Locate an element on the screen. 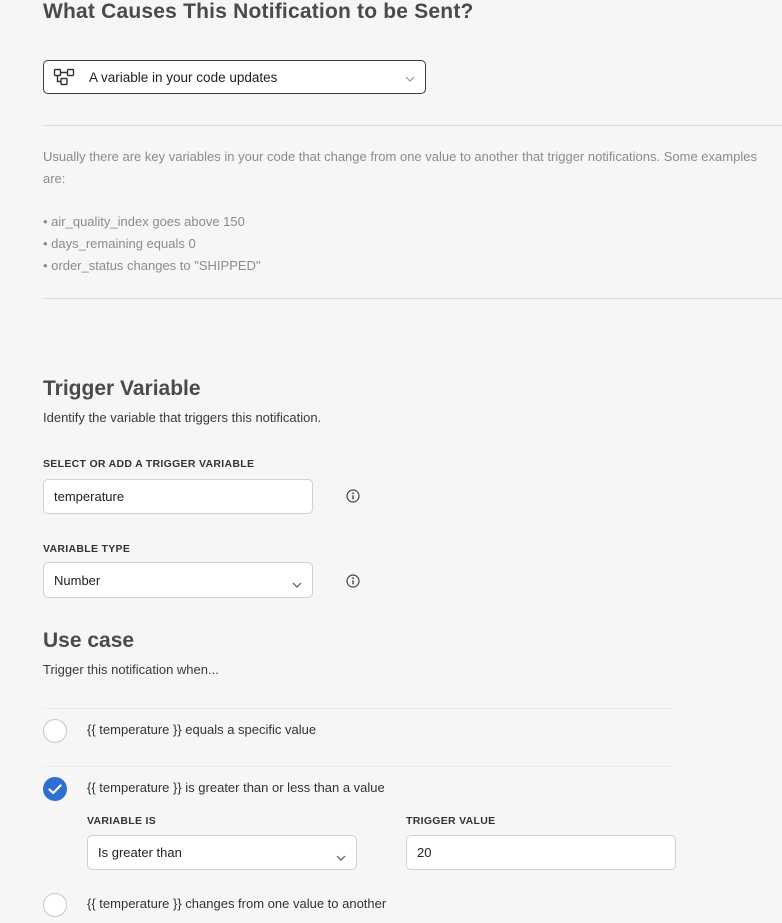 The image size is (782, 923). variable-type-label: VARIABLE TYPE is located at coordinates (87, 549).